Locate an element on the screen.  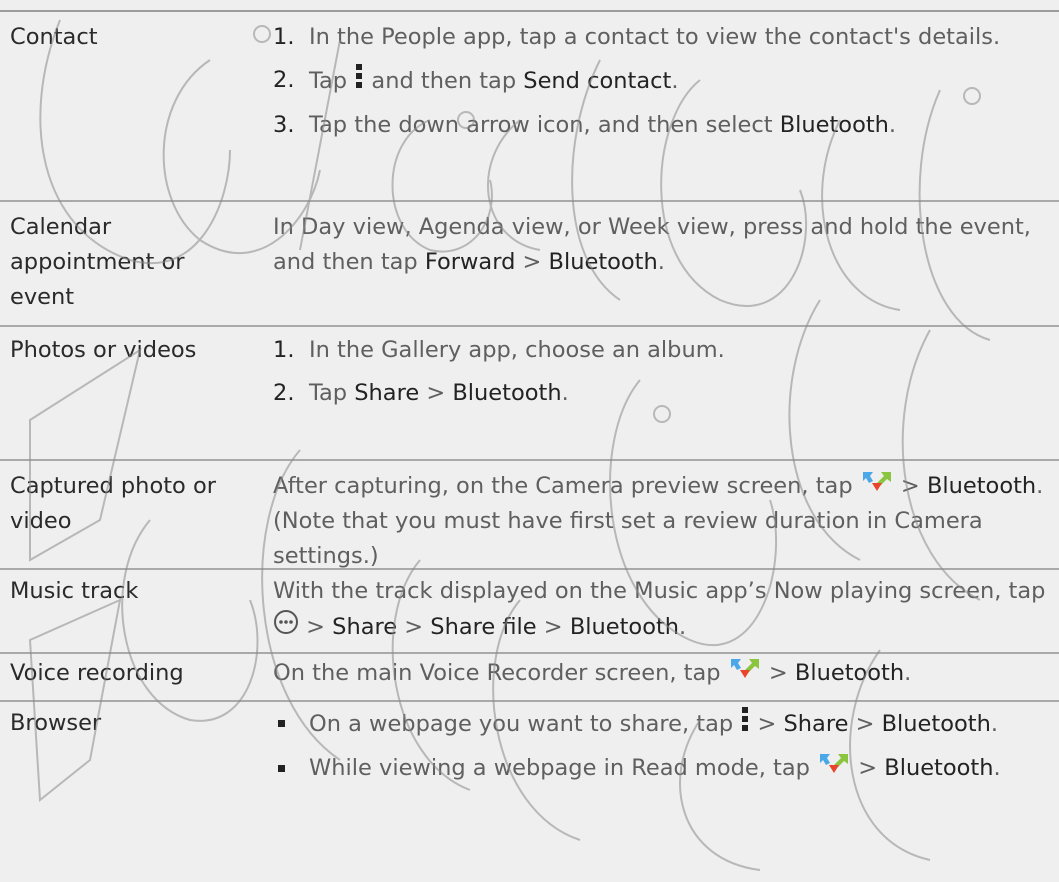
row-label-music: Music track is located at coordinates (74, 591).